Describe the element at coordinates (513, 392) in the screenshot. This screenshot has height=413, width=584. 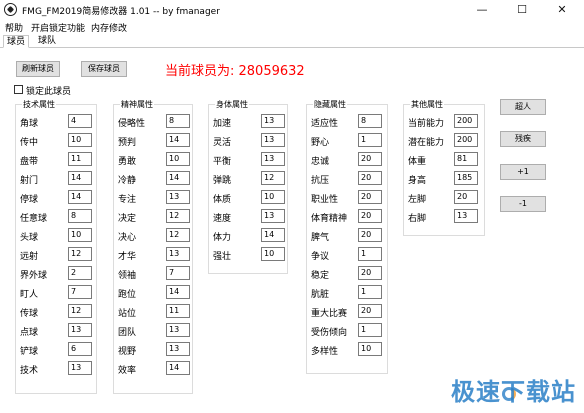
I see `watermark: 极速下载站` at that location.